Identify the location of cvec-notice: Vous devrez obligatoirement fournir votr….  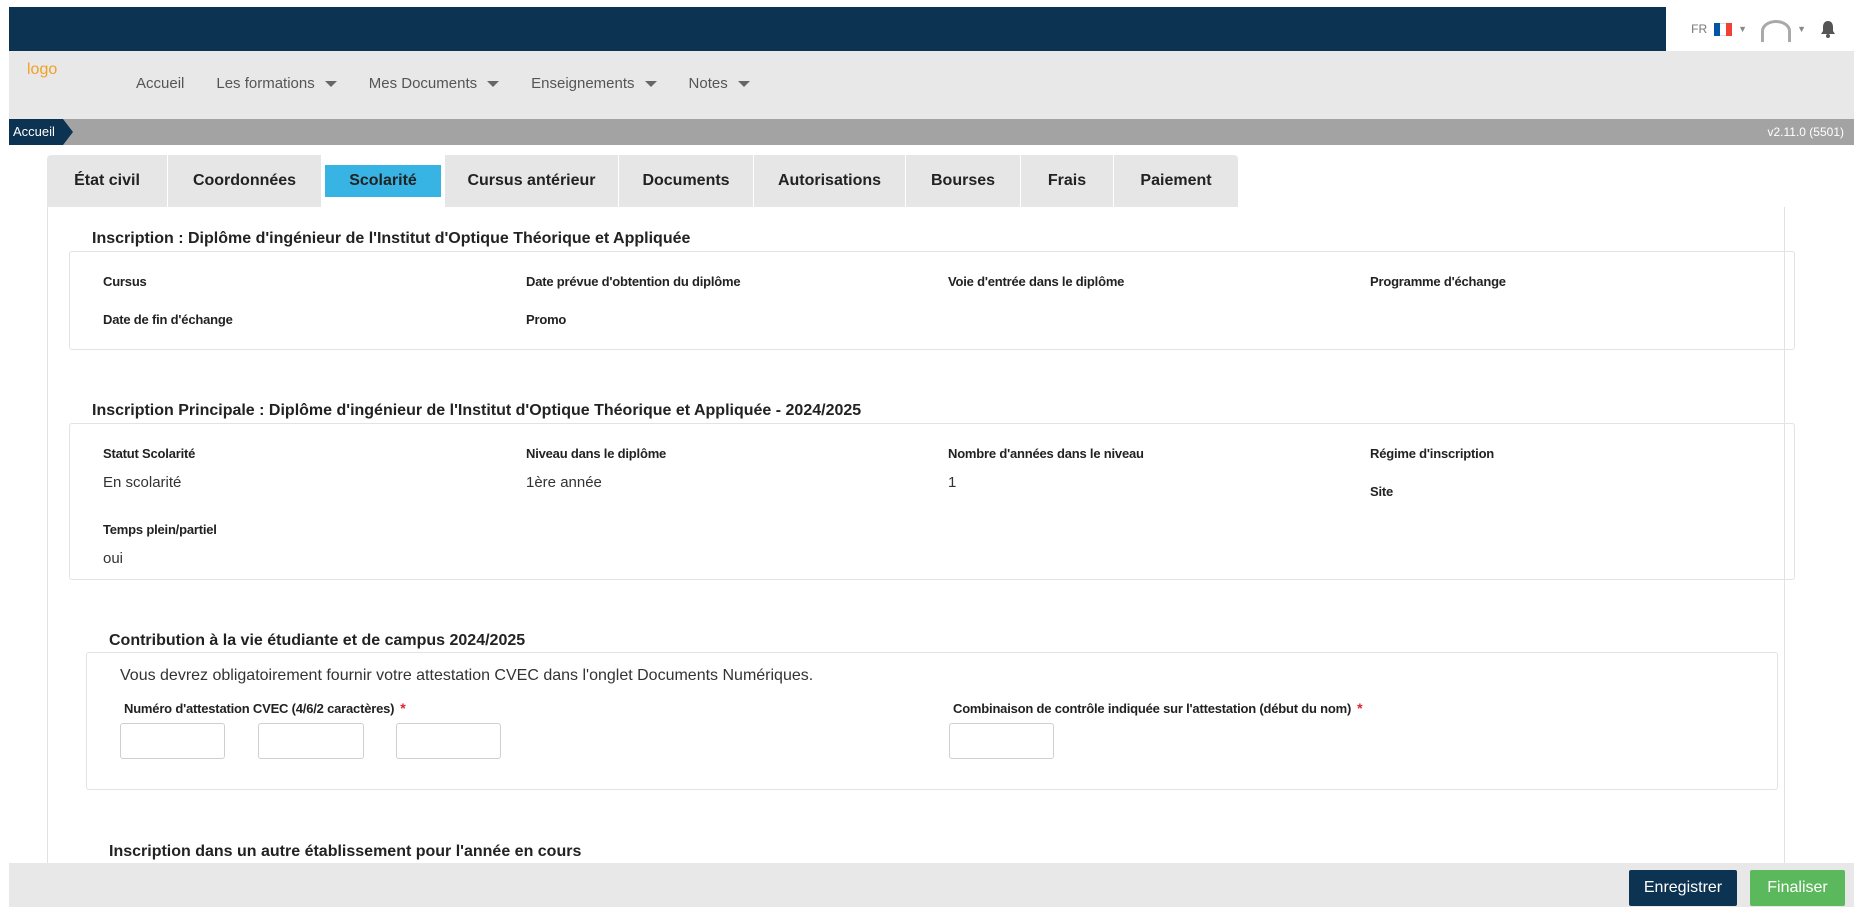
(467, 675).